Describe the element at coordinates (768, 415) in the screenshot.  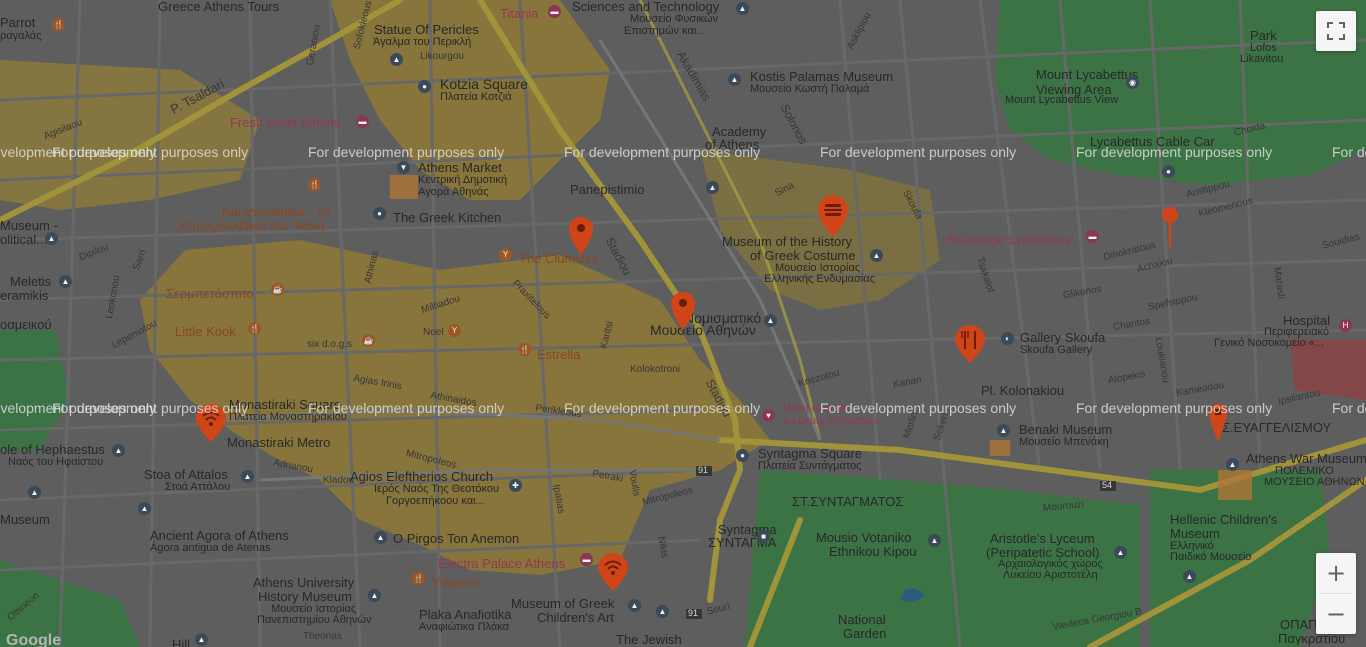
I see `hotel-icon: ♥` at that location.